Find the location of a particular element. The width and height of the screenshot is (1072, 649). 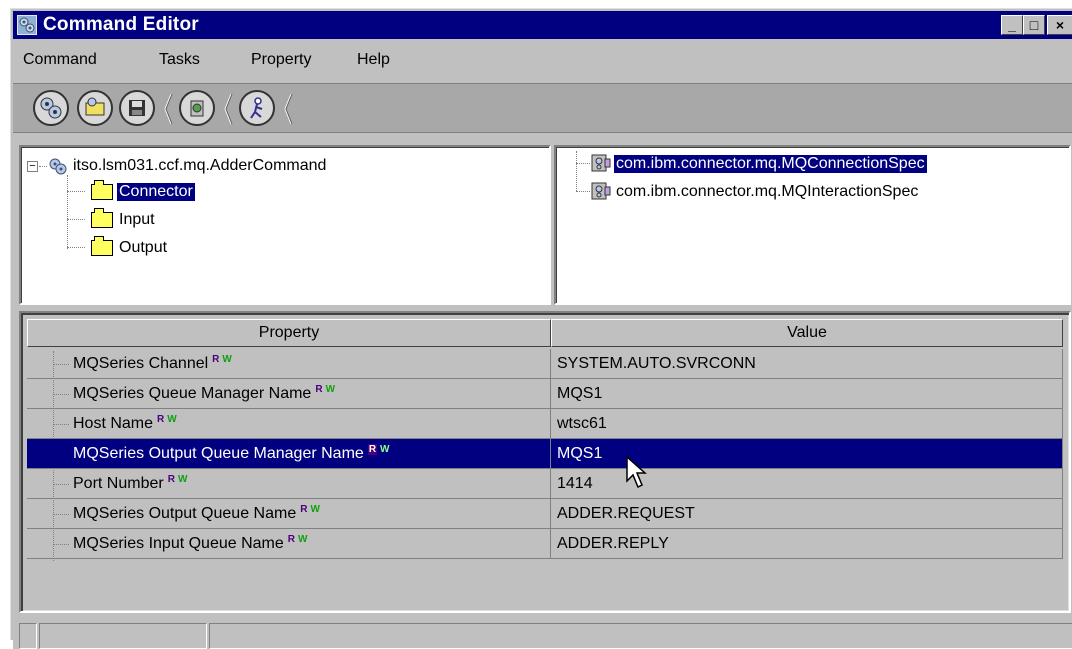

property-name-text: MQSeries Output Queue Name is located at coordinates (185, 513).